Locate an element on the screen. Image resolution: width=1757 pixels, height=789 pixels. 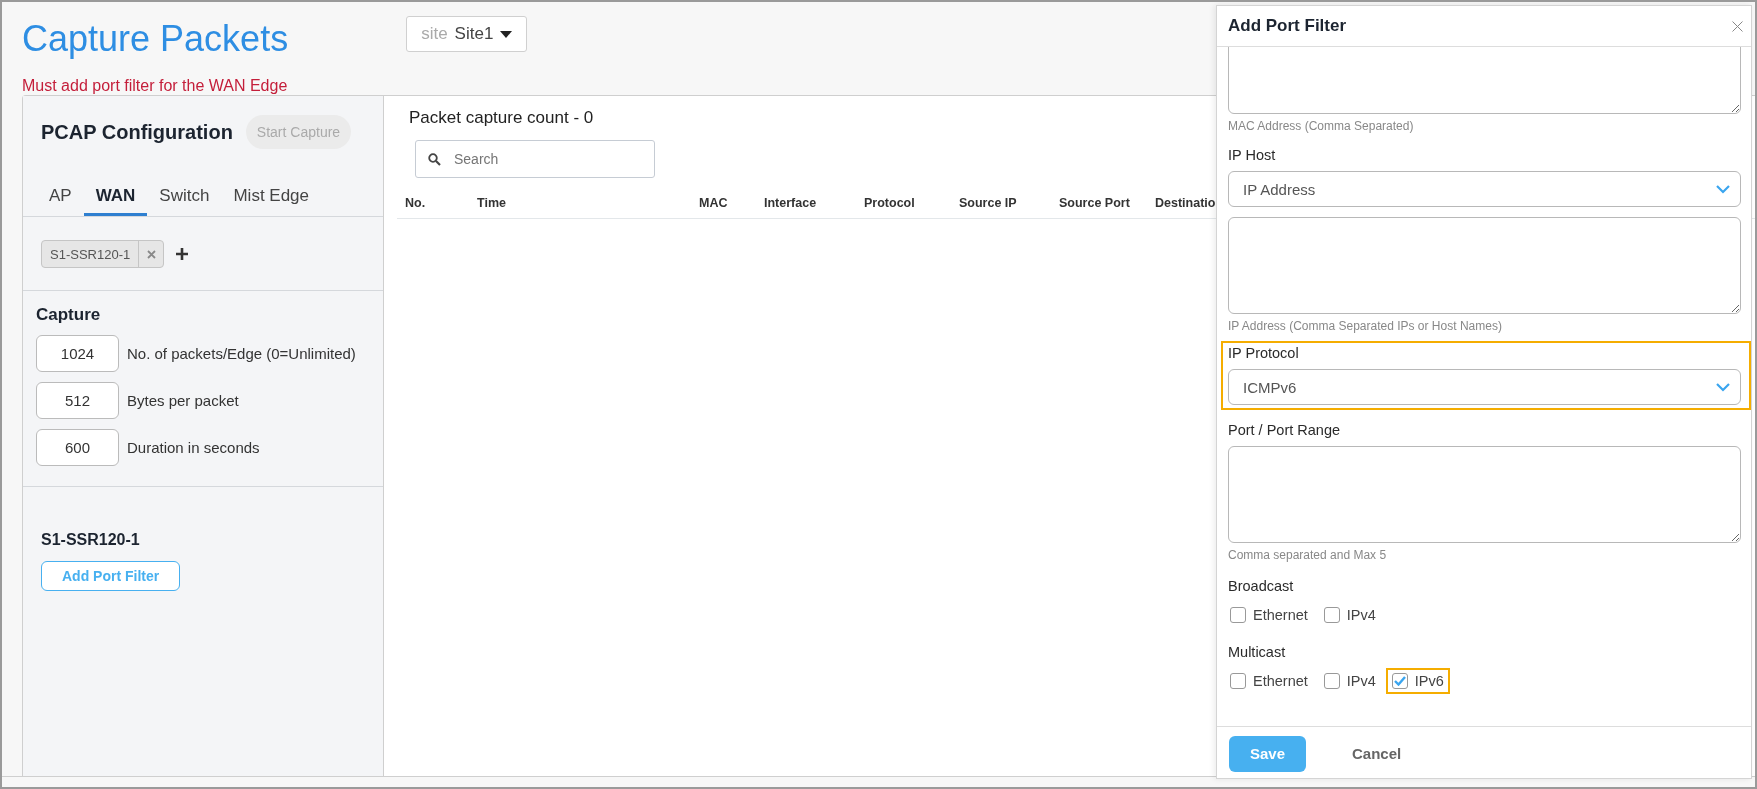
plus-icon is located at coordinates (182, 254).